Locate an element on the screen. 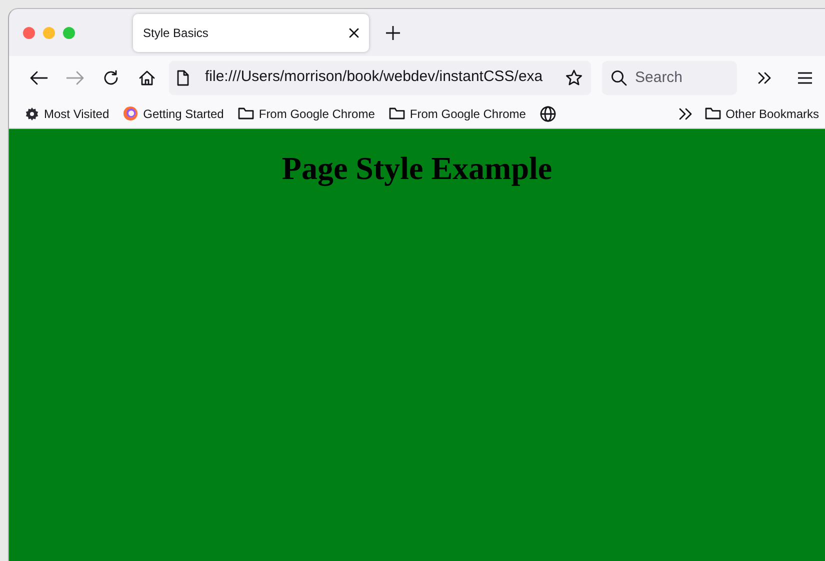  browser-tab: Style Basics is located at coordinates (251, 33).